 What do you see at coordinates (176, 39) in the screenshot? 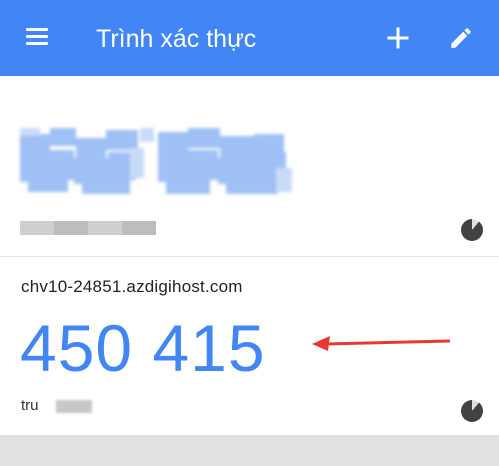
I see `app-title: Trình xác thực` at bounding box center [176, 39].